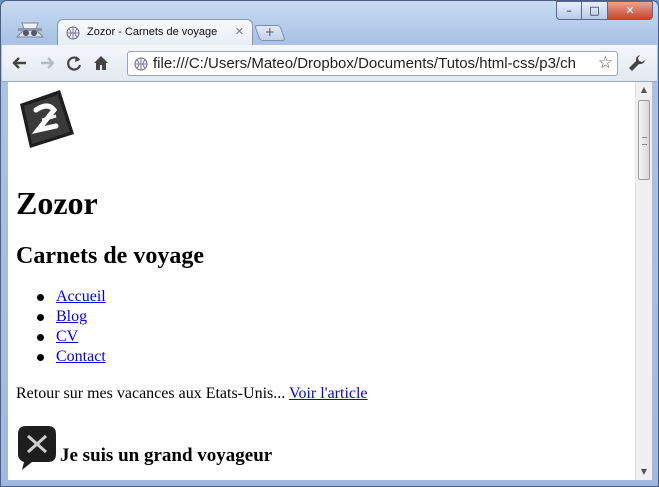  I want to click on nav-item: Accueil, so click(61, 298).